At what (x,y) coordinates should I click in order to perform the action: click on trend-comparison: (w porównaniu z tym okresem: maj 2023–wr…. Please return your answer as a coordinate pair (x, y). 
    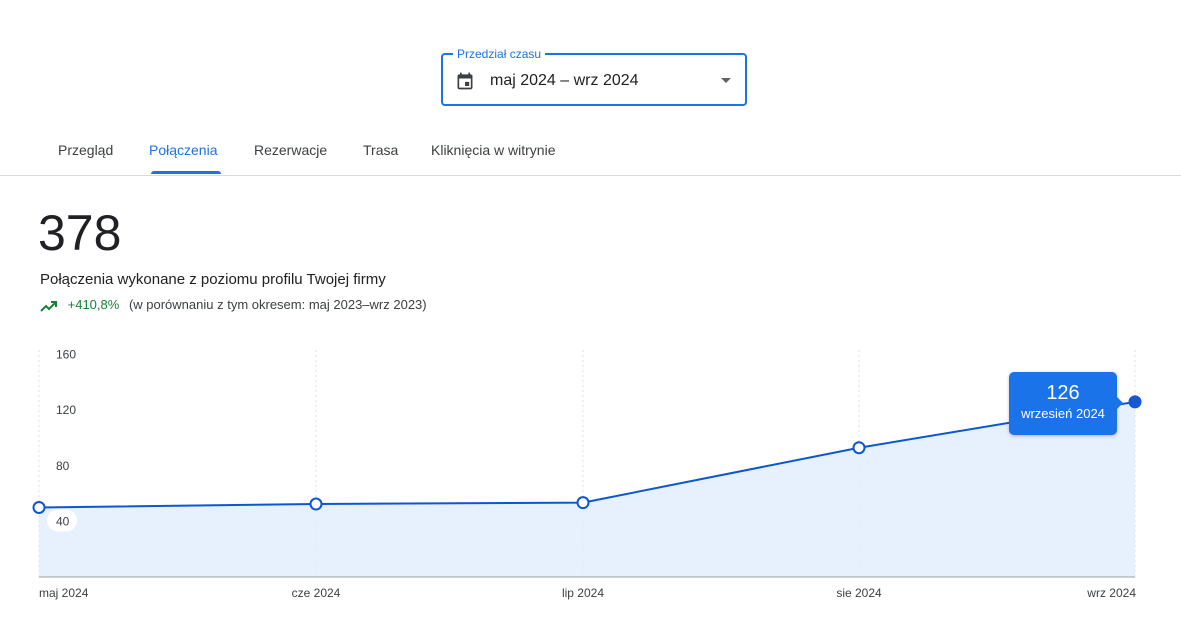
    Looking at the image, I should click on (277, 304).